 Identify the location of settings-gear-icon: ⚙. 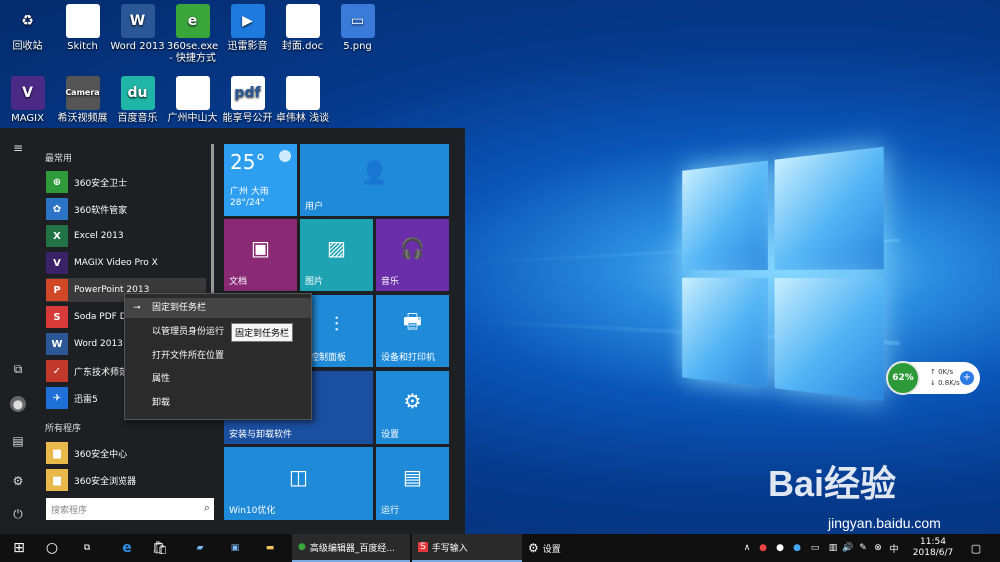
(18, 481).